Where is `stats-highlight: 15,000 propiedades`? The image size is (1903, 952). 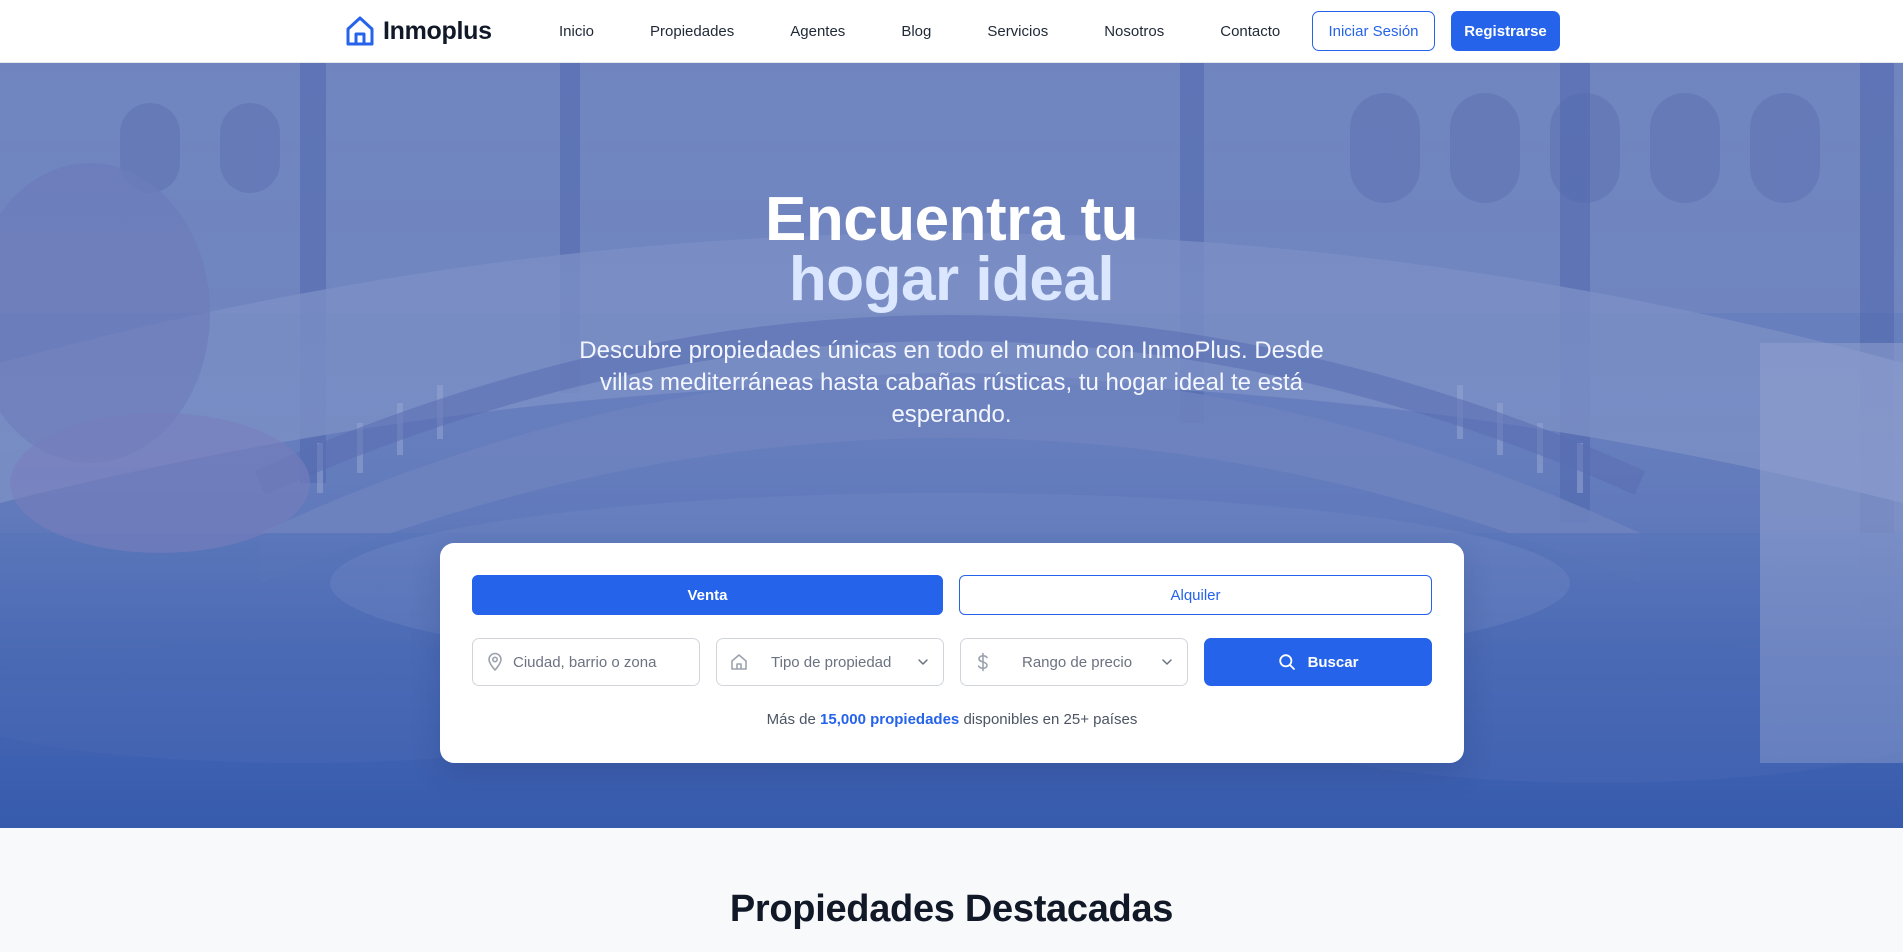 stats-highlight: 15,000 propiedades is located at coordinates (890, 719).